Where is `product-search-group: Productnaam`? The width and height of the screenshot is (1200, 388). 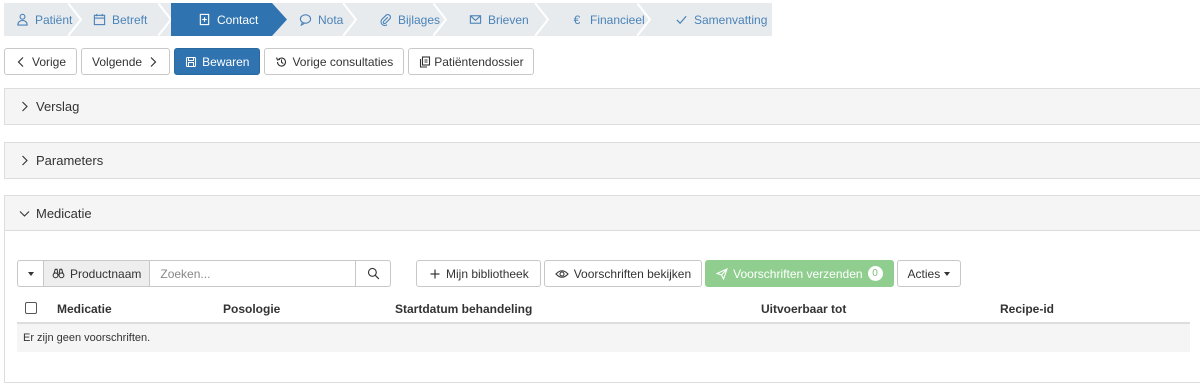
product-search-group: Productnaam is located at coordinates (204, 274).